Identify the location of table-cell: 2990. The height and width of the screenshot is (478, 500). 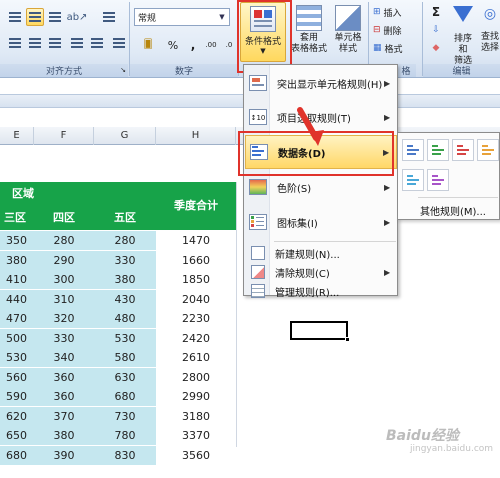
(196, 396).